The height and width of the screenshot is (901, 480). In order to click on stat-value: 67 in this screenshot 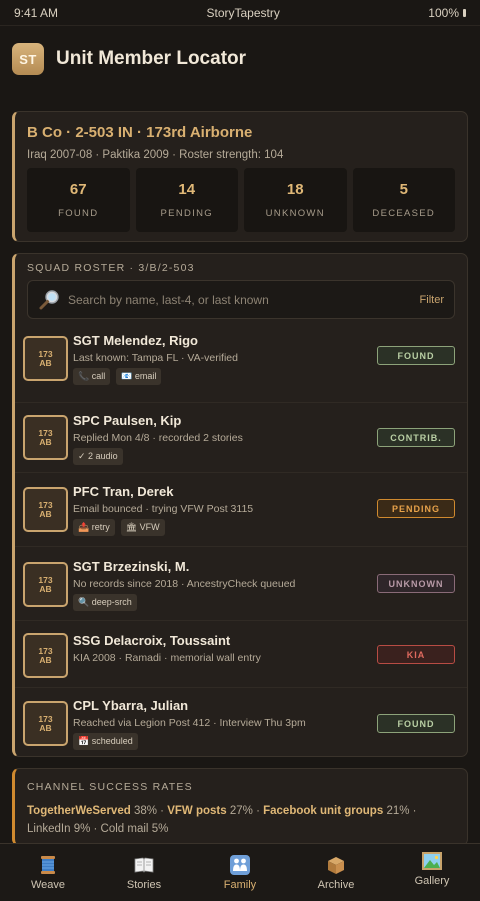, I will do `click(78, 189)`.